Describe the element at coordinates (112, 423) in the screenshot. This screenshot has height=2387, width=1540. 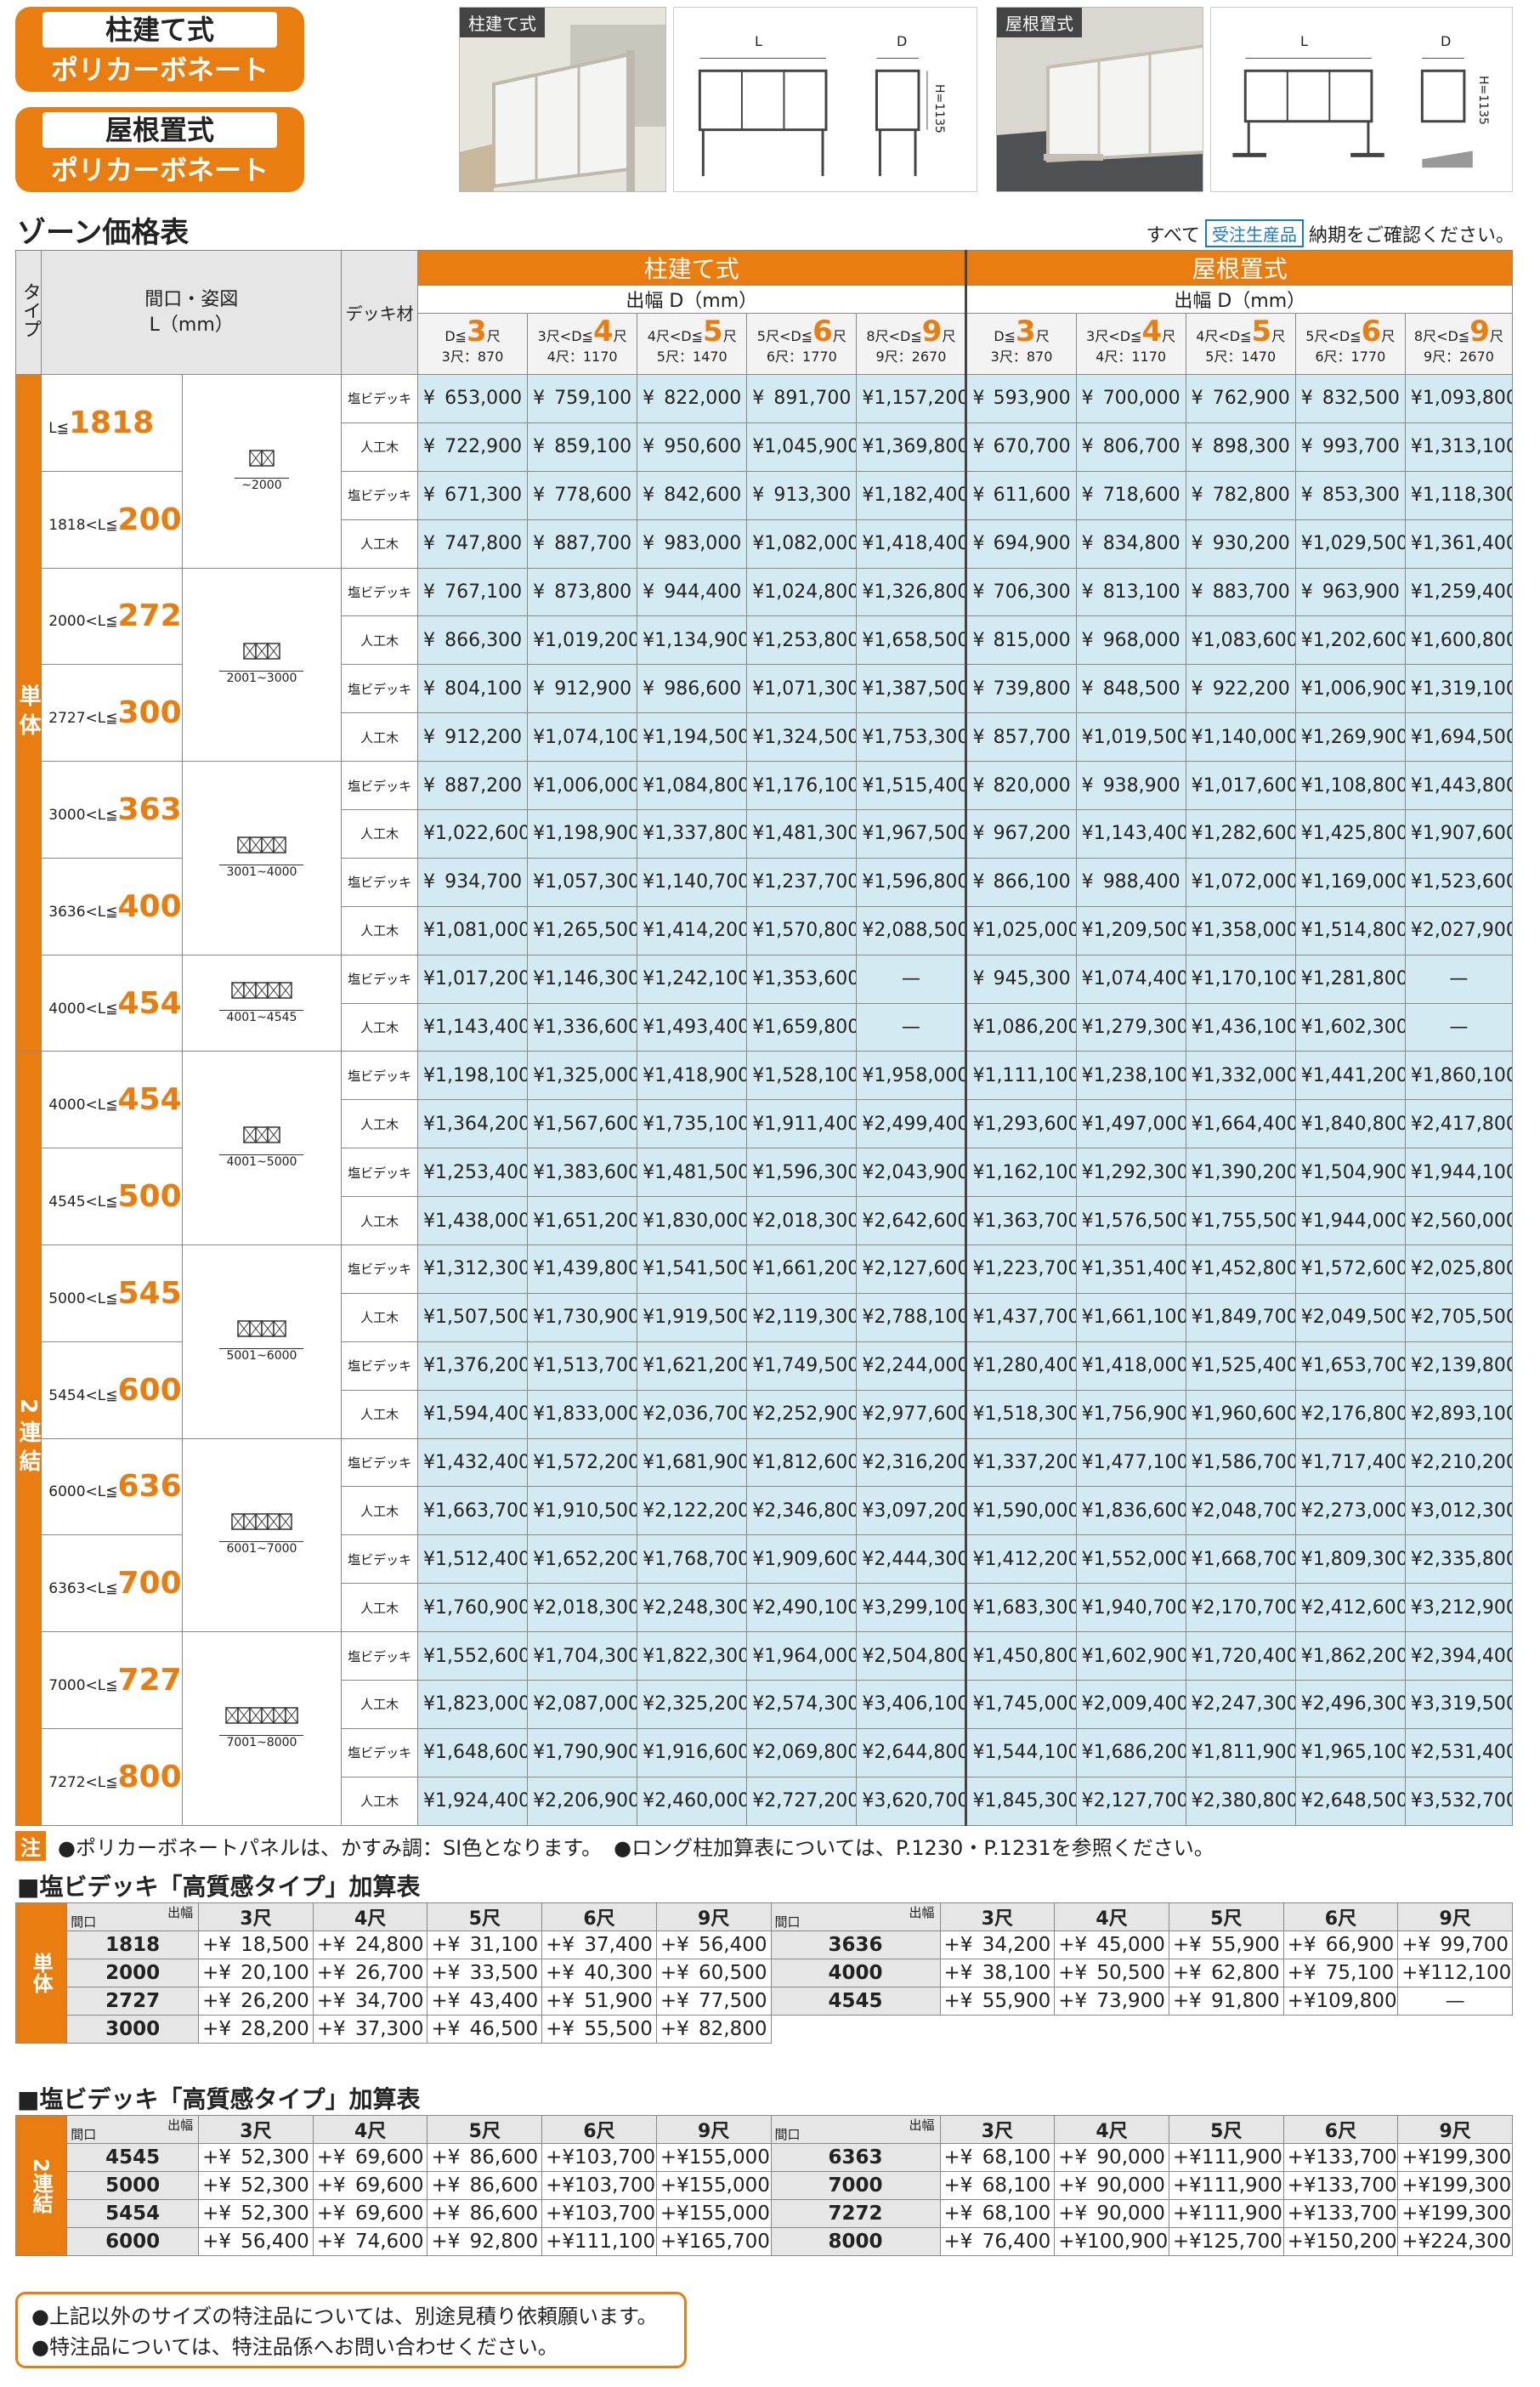
I see `size-range: L≦1818` at that location.